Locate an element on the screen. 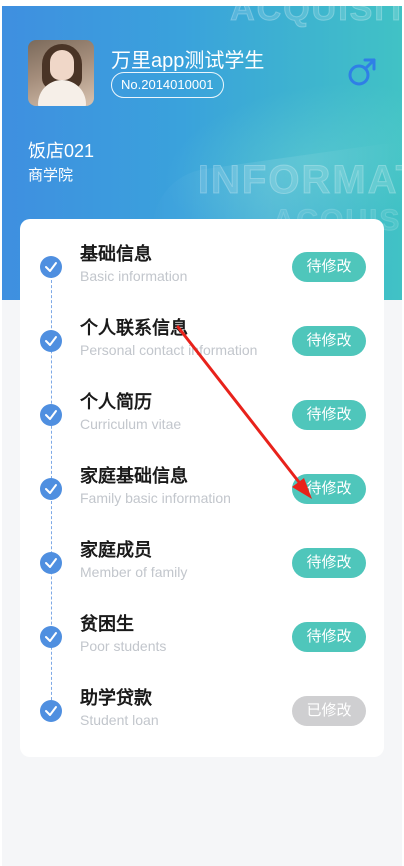 The image size is (404, 866). item-subtitle: Curriculum vitae is located at coordinates (131, 424).